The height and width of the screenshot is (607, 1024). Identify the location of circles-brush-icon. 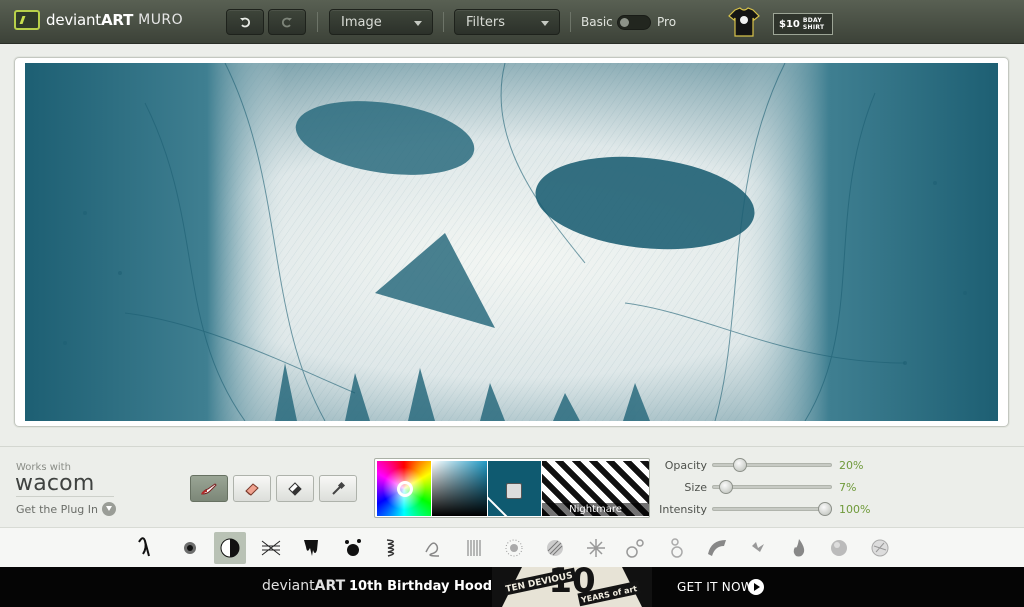
(677, 548).